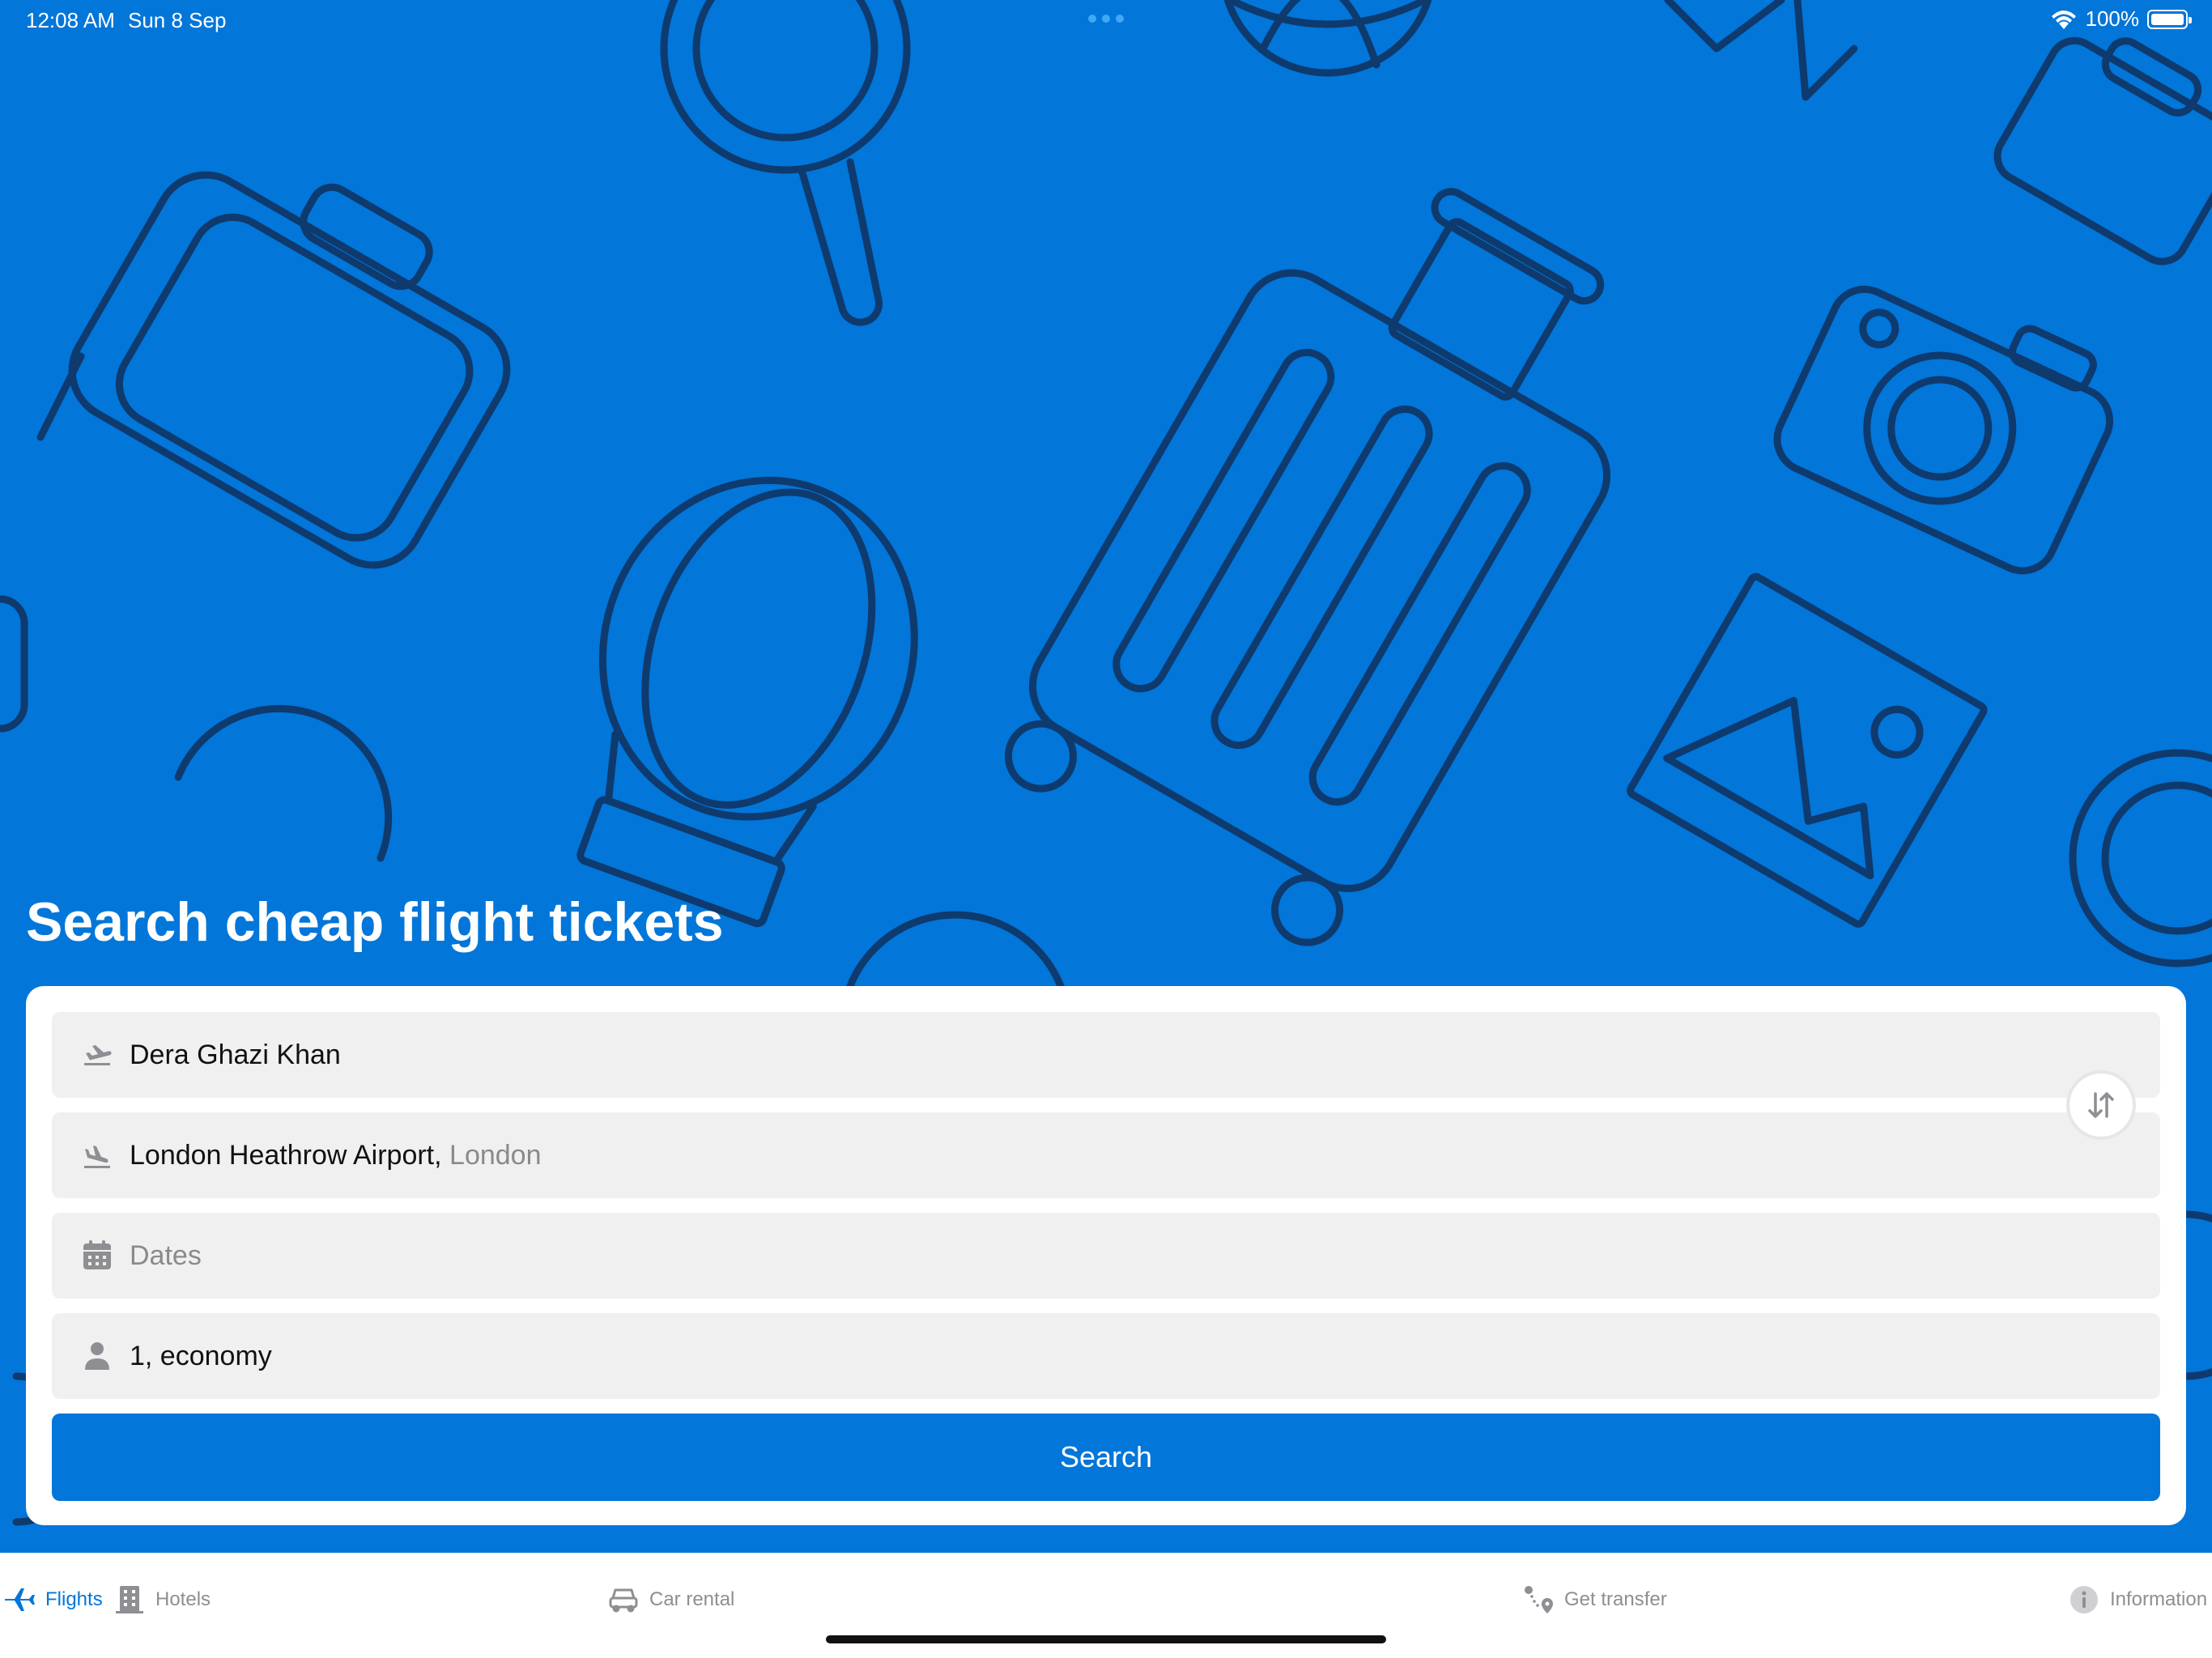 The height and width of the screenshot is (1658, 2212). Describe the element at coordinates (20, 1599) in the screenshot. I see `airplane-icon` at that location.